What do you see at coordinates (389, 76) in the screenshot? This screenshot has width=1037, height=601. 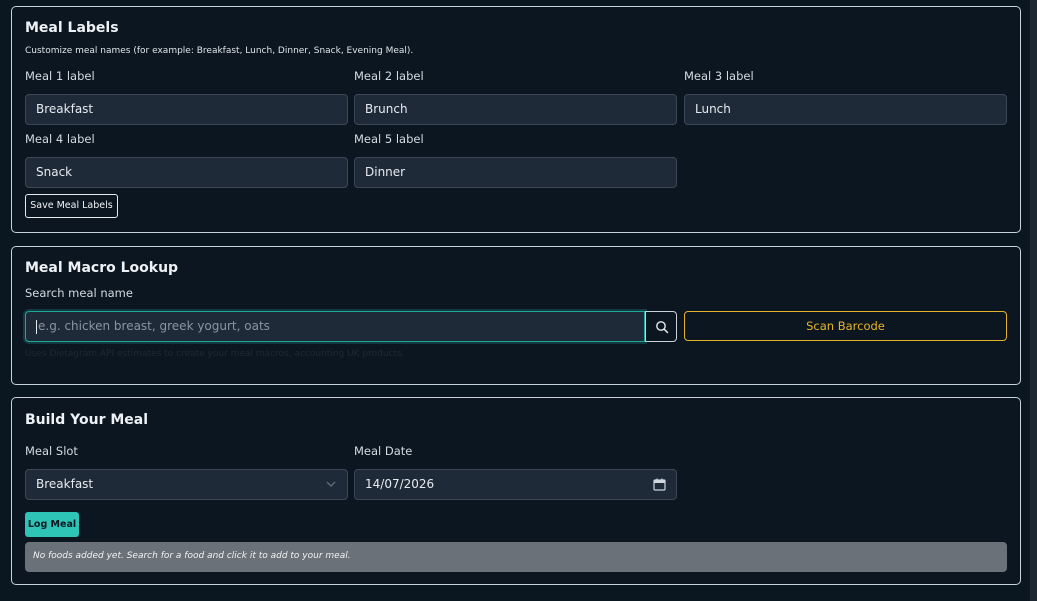 I see `meal-2-label: Meal 2 label` at bounding box center [389, 76].